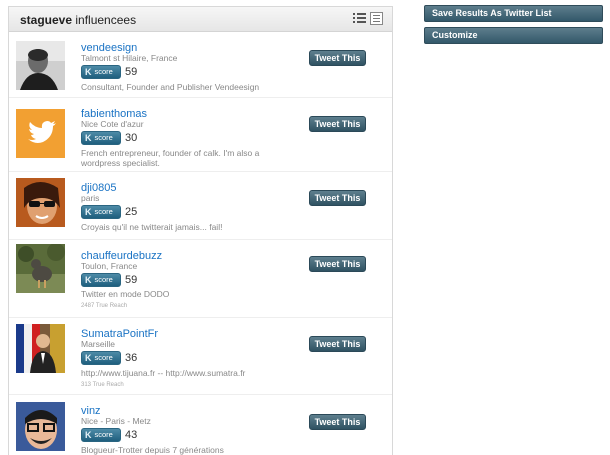 Image resolution: width=610 pixels, height=455 pixels. I want to click on user-location: Toulon, France, so click(109, 266).